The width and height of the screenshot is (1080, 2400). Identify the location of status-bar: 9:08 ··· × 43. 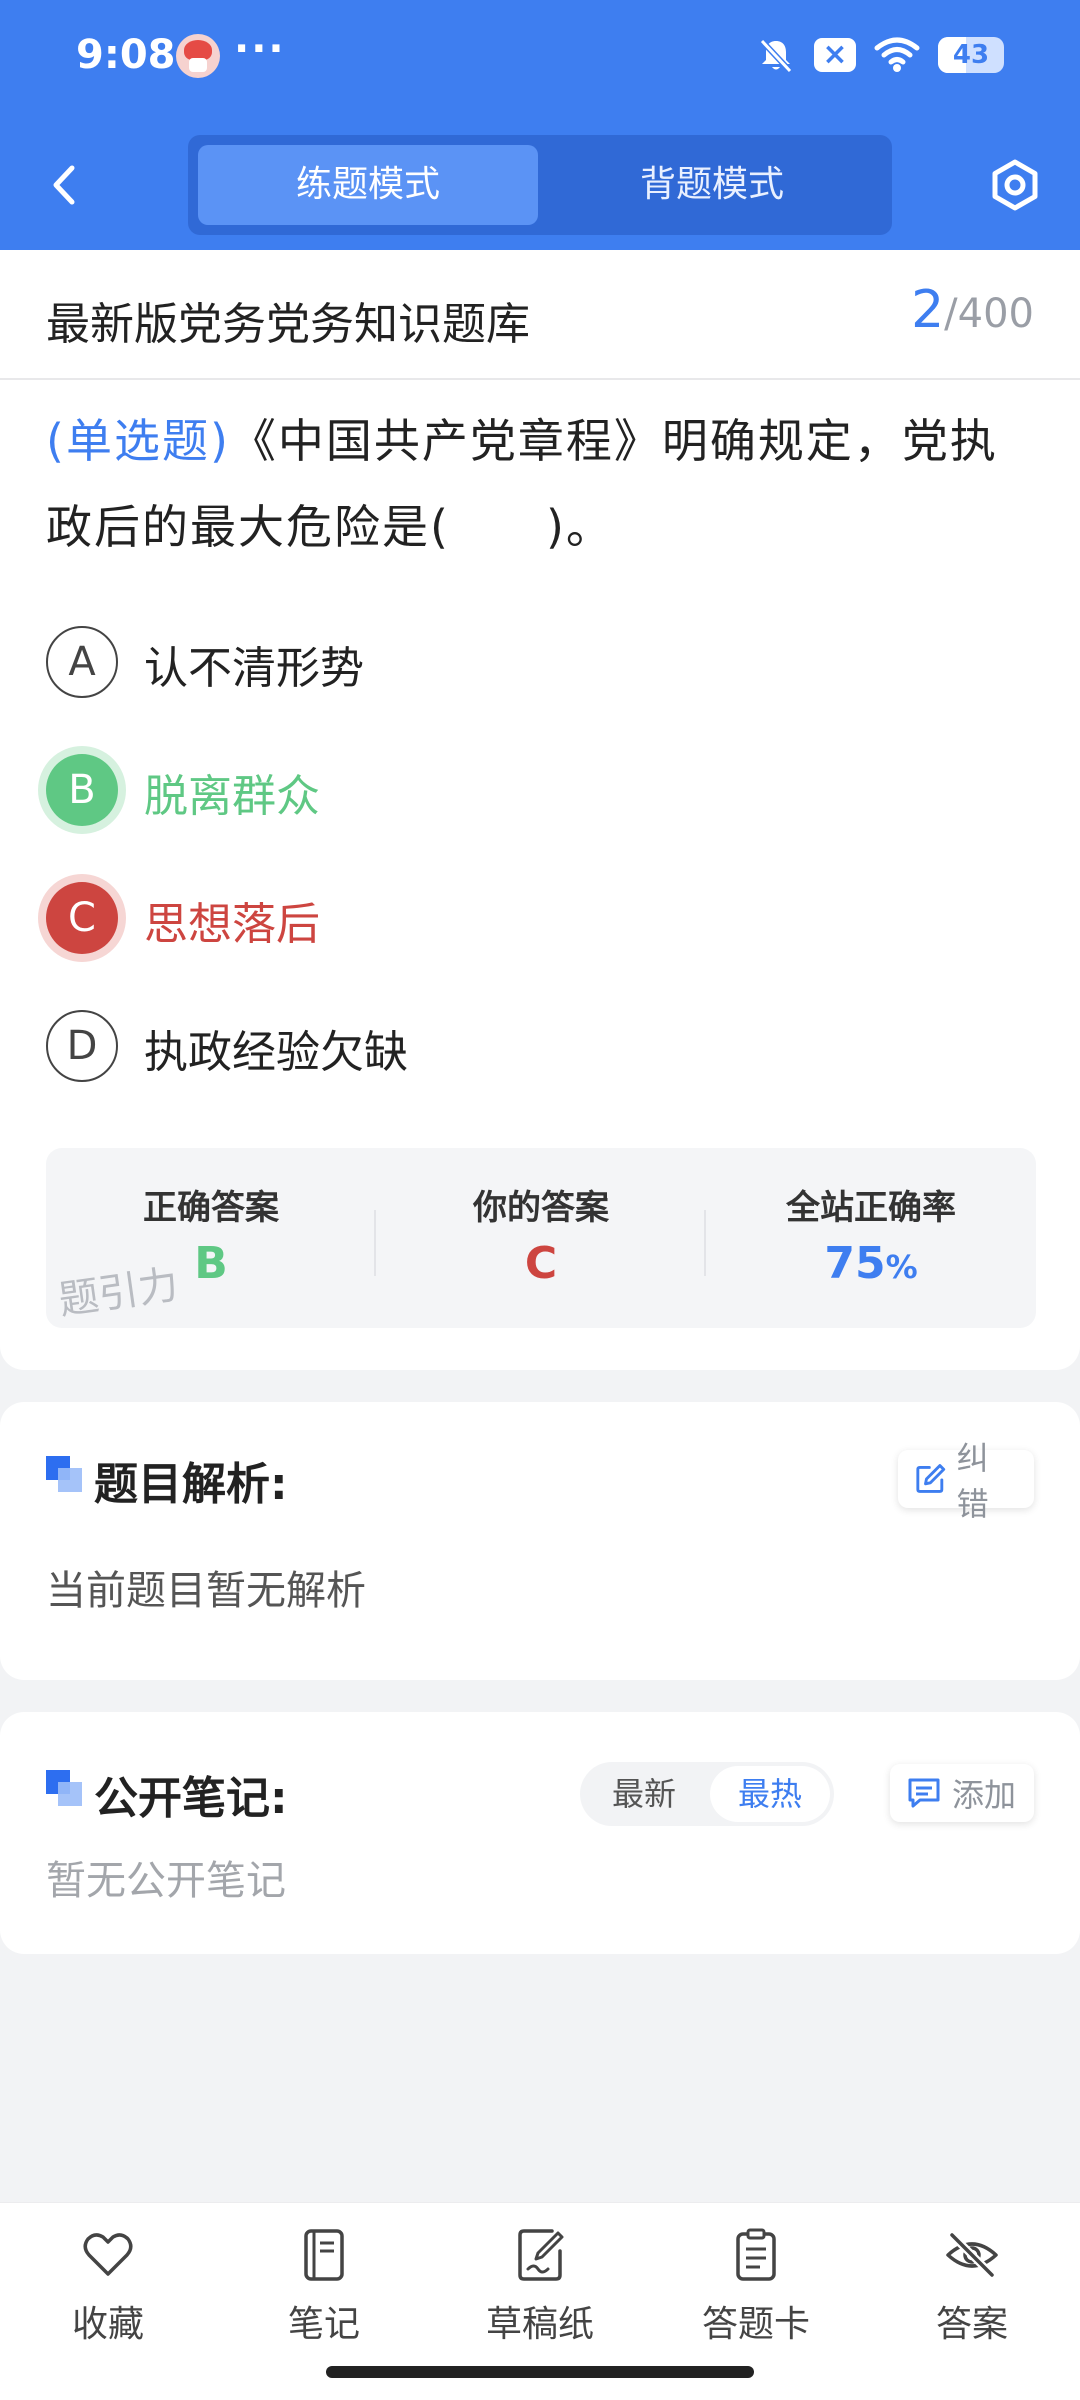
(540, 59).